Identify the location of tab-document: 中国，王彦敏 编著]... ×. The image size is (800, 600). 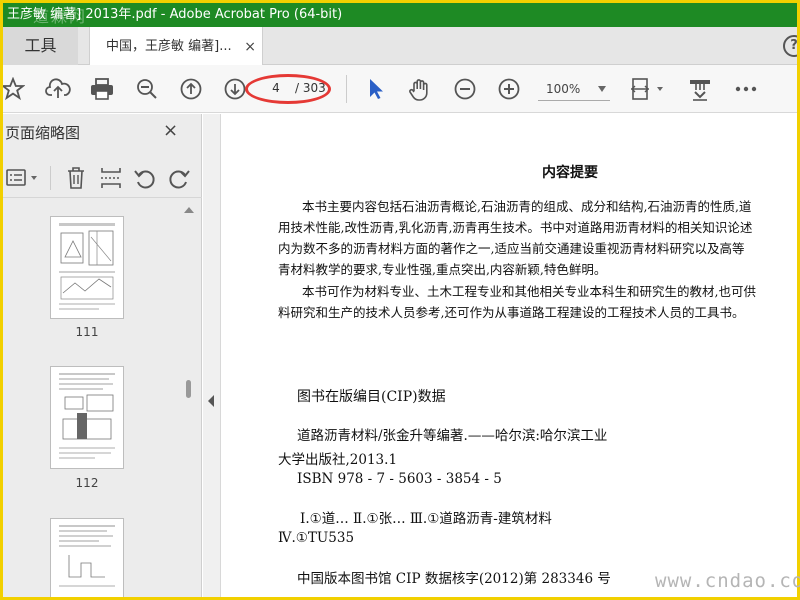
(176, 46).